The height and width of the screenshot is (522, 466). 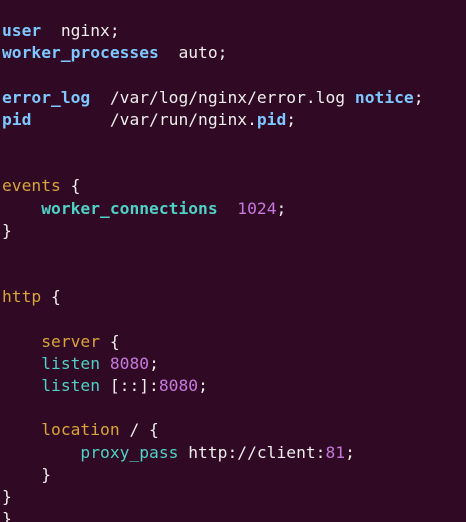 I want to click on code-token: location, so click(x=80, y=430).